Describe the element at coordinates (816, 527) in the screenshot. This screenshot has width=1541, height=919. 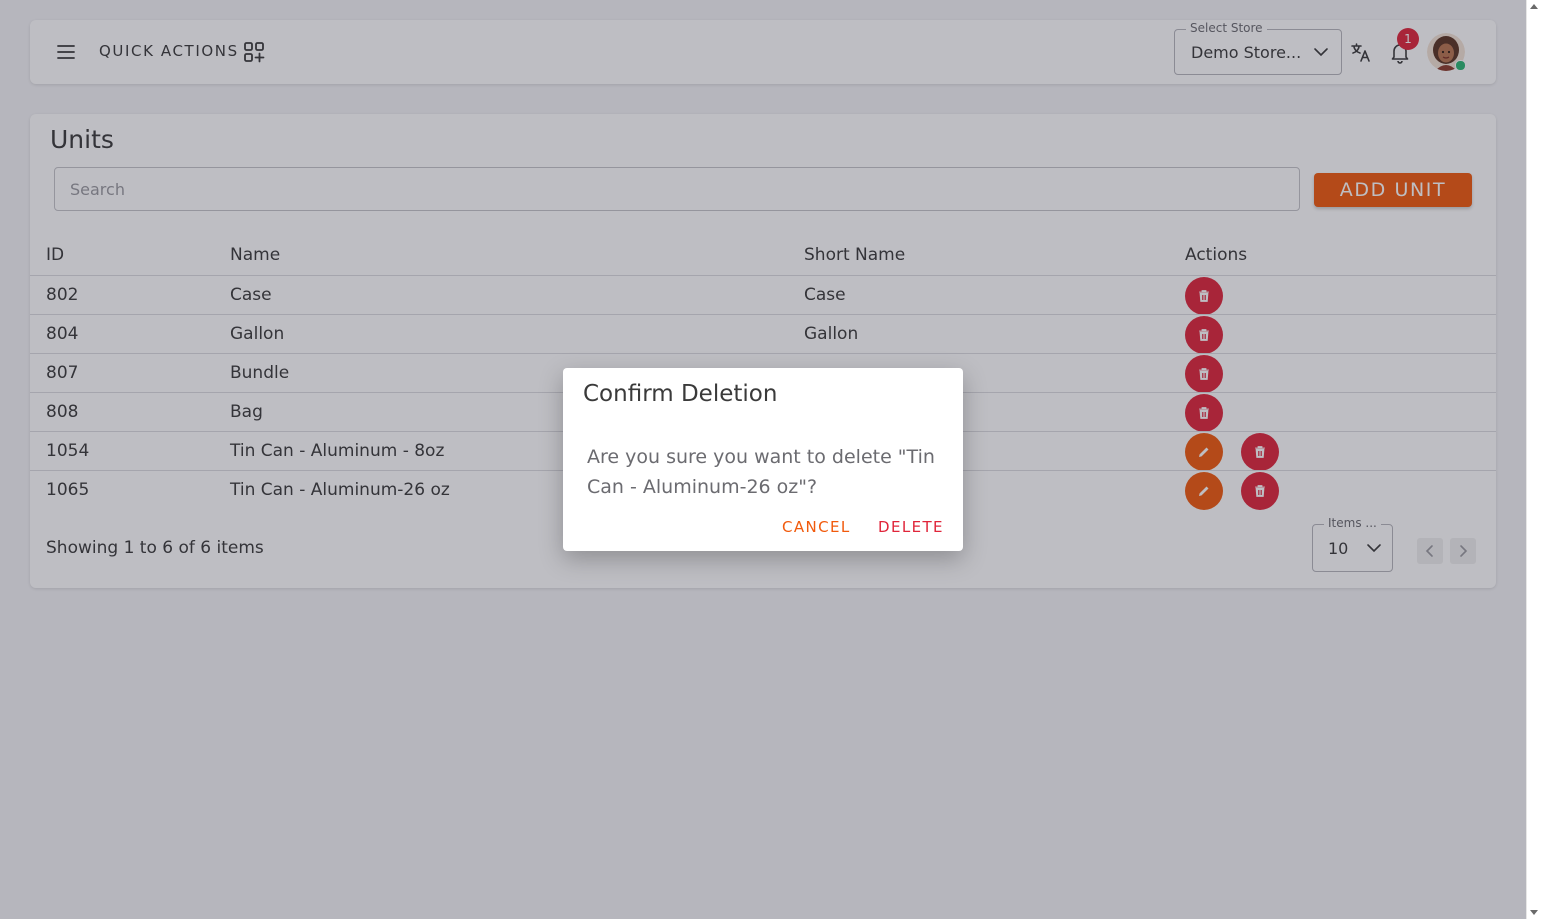
I see `cancel-button: CANCEL` at that location.